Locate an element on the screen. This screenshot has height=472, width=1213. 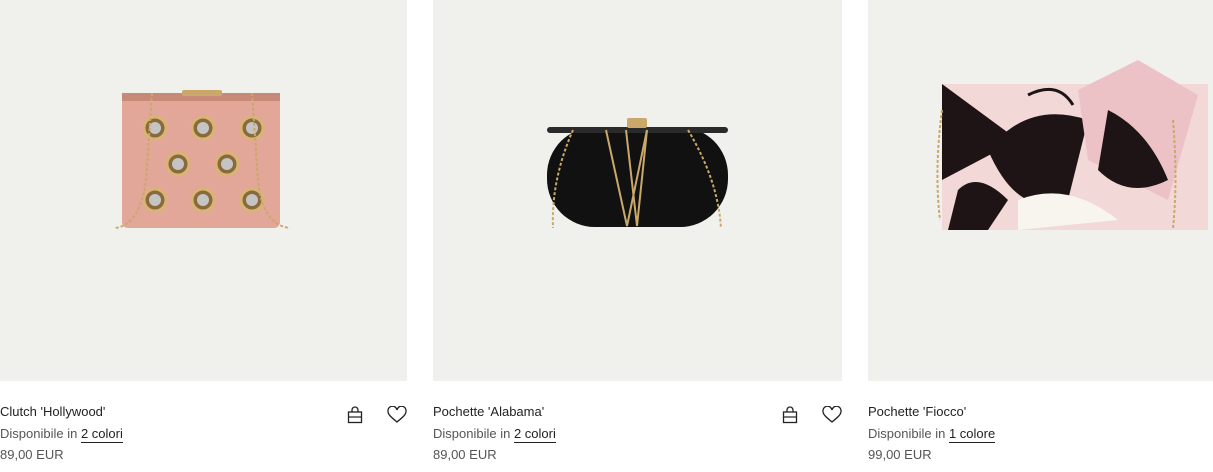
color-options-link: 1 colore is located at coordinates (972, 434).